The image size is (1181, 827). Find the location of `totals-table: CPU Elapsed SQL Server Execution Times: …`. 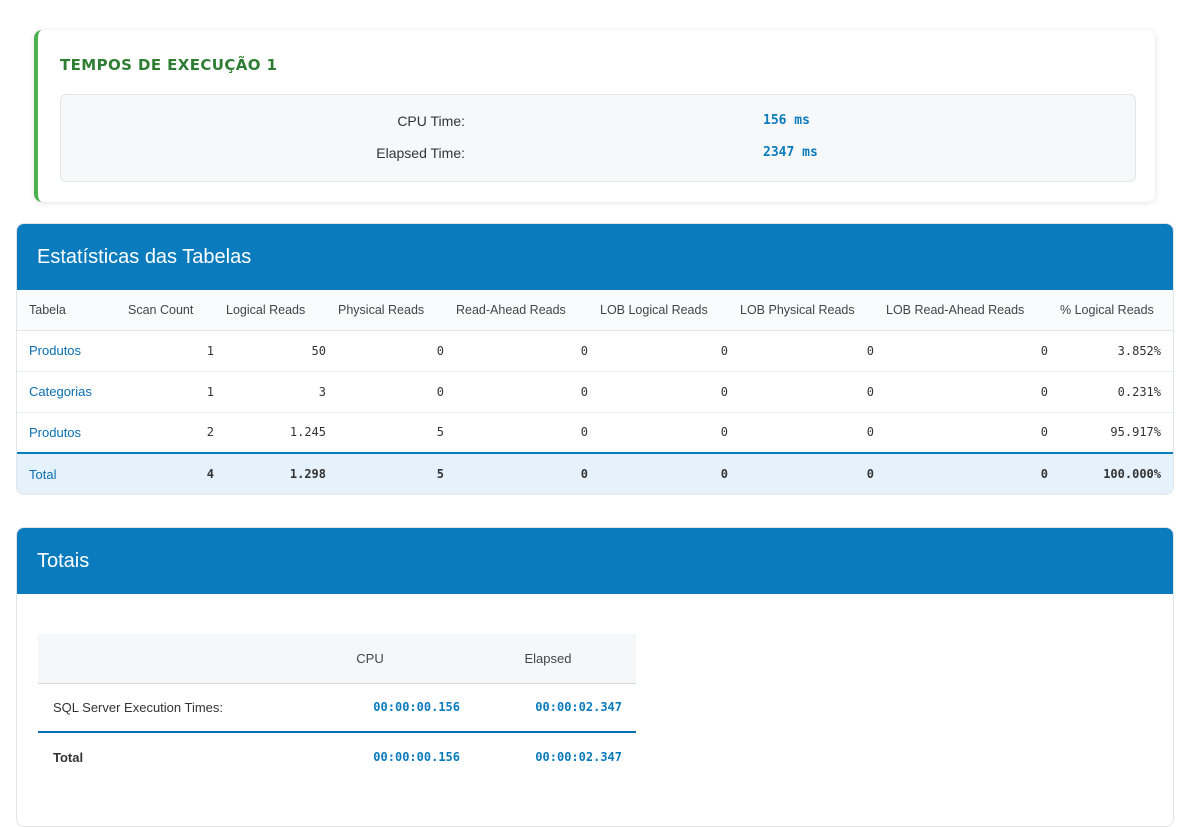

totals-table: CPU Elapsed SQL Server Execution Times: … is located at coordinates (337, 707).